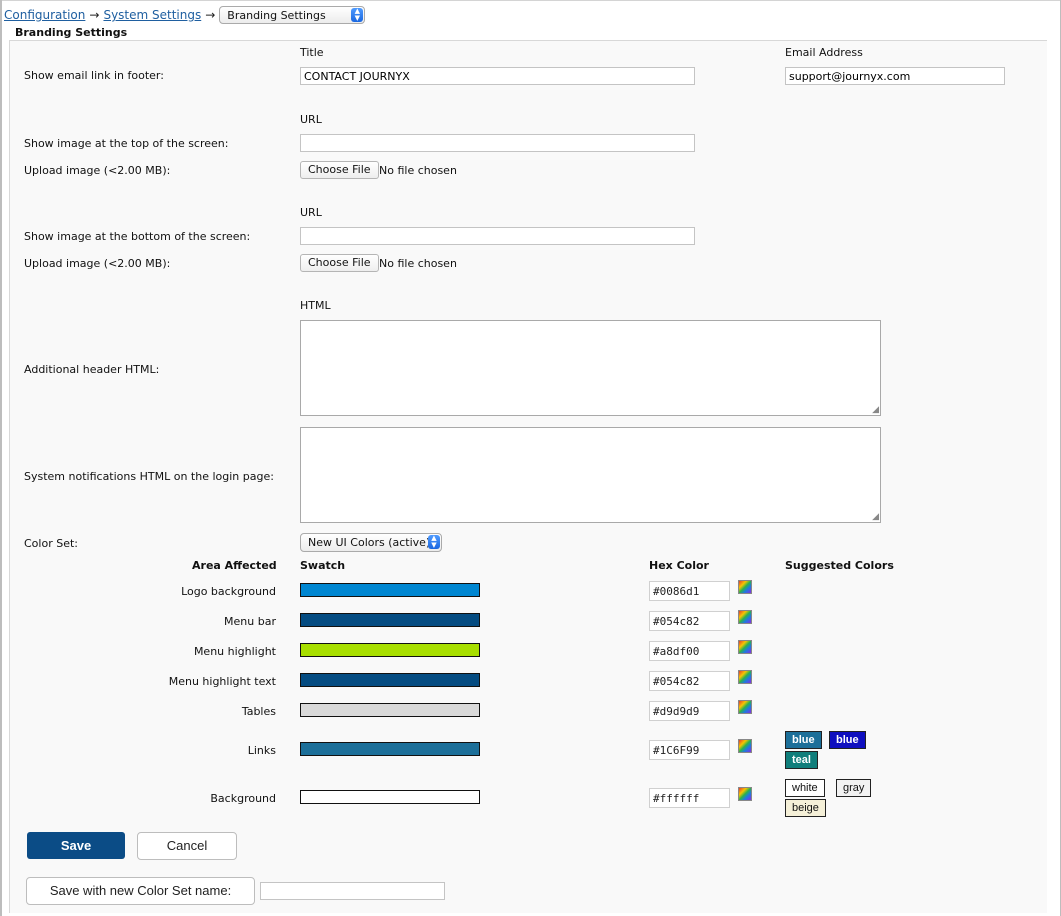 The image size is (1061, 916). What do you see at coordinates (261, 750) in the screenshot?
I see `color-area-label: Links` at bounding box center [261, 750].